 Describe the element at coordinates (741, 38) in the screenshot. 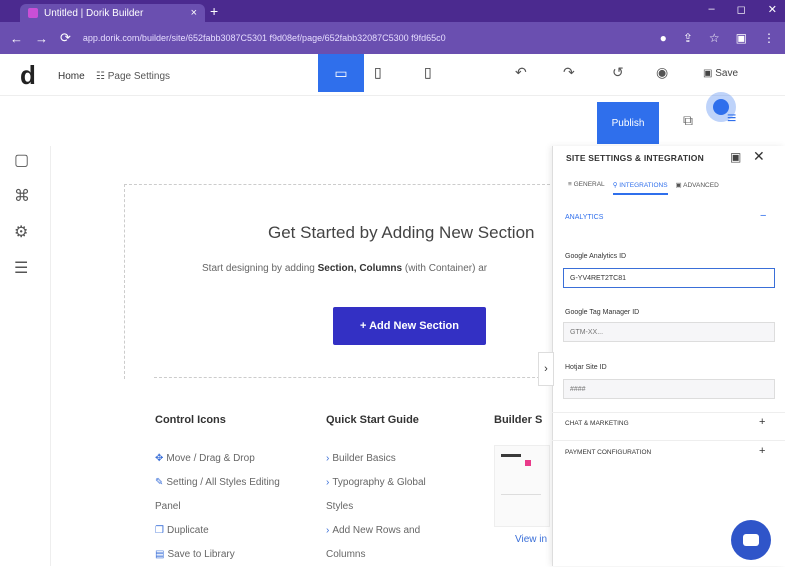

I see `extensions-icon: ▣` at that location.